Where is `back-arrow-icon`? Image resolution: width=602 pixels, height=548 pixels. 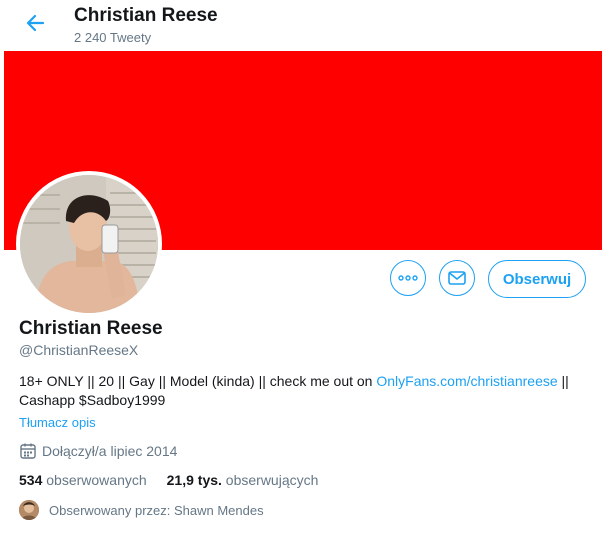 back-arrow-icon is located at coordinates (35, 23).